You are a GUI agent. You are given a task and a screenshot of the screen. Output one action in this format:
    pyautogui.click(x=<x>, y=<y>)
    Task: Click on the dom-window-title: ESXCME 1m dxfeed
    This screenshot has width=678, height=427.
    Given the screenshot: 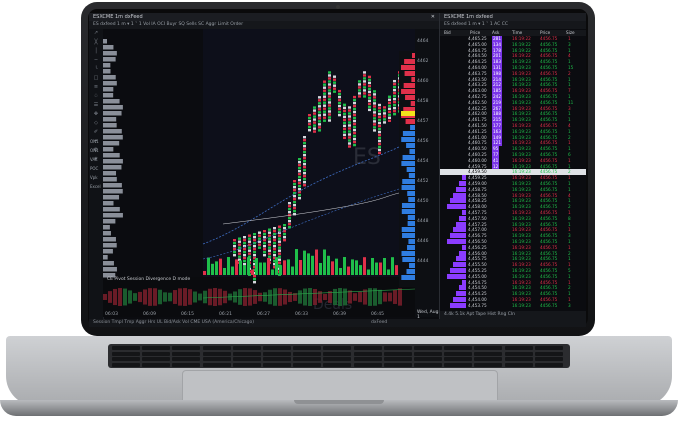 What is the action you would take?
    pyautogui.click(x=513, y=17)
    